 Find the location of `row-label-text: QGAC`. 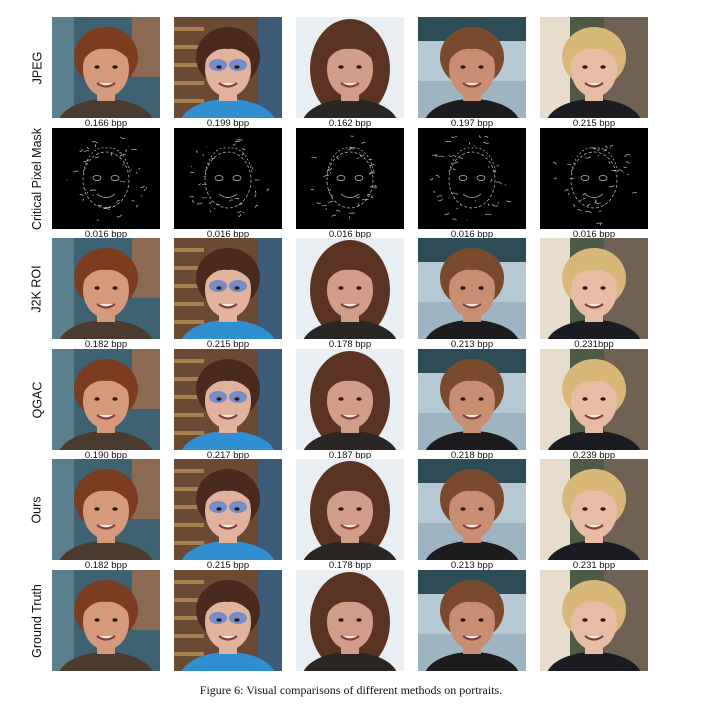

row-label-text: QGAC is located at coordinates (37, 399).